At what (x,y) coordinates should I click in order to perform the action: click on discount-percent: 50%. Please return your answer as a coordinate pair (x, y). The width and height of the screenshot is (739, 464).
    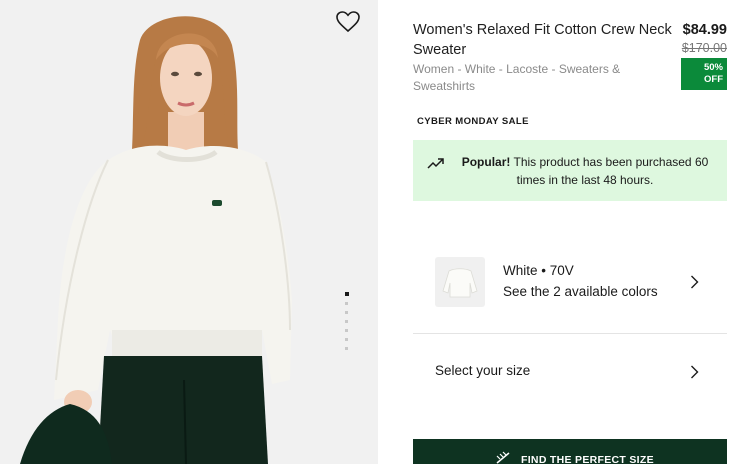
    Looking at the image, I should click on (713, 67).